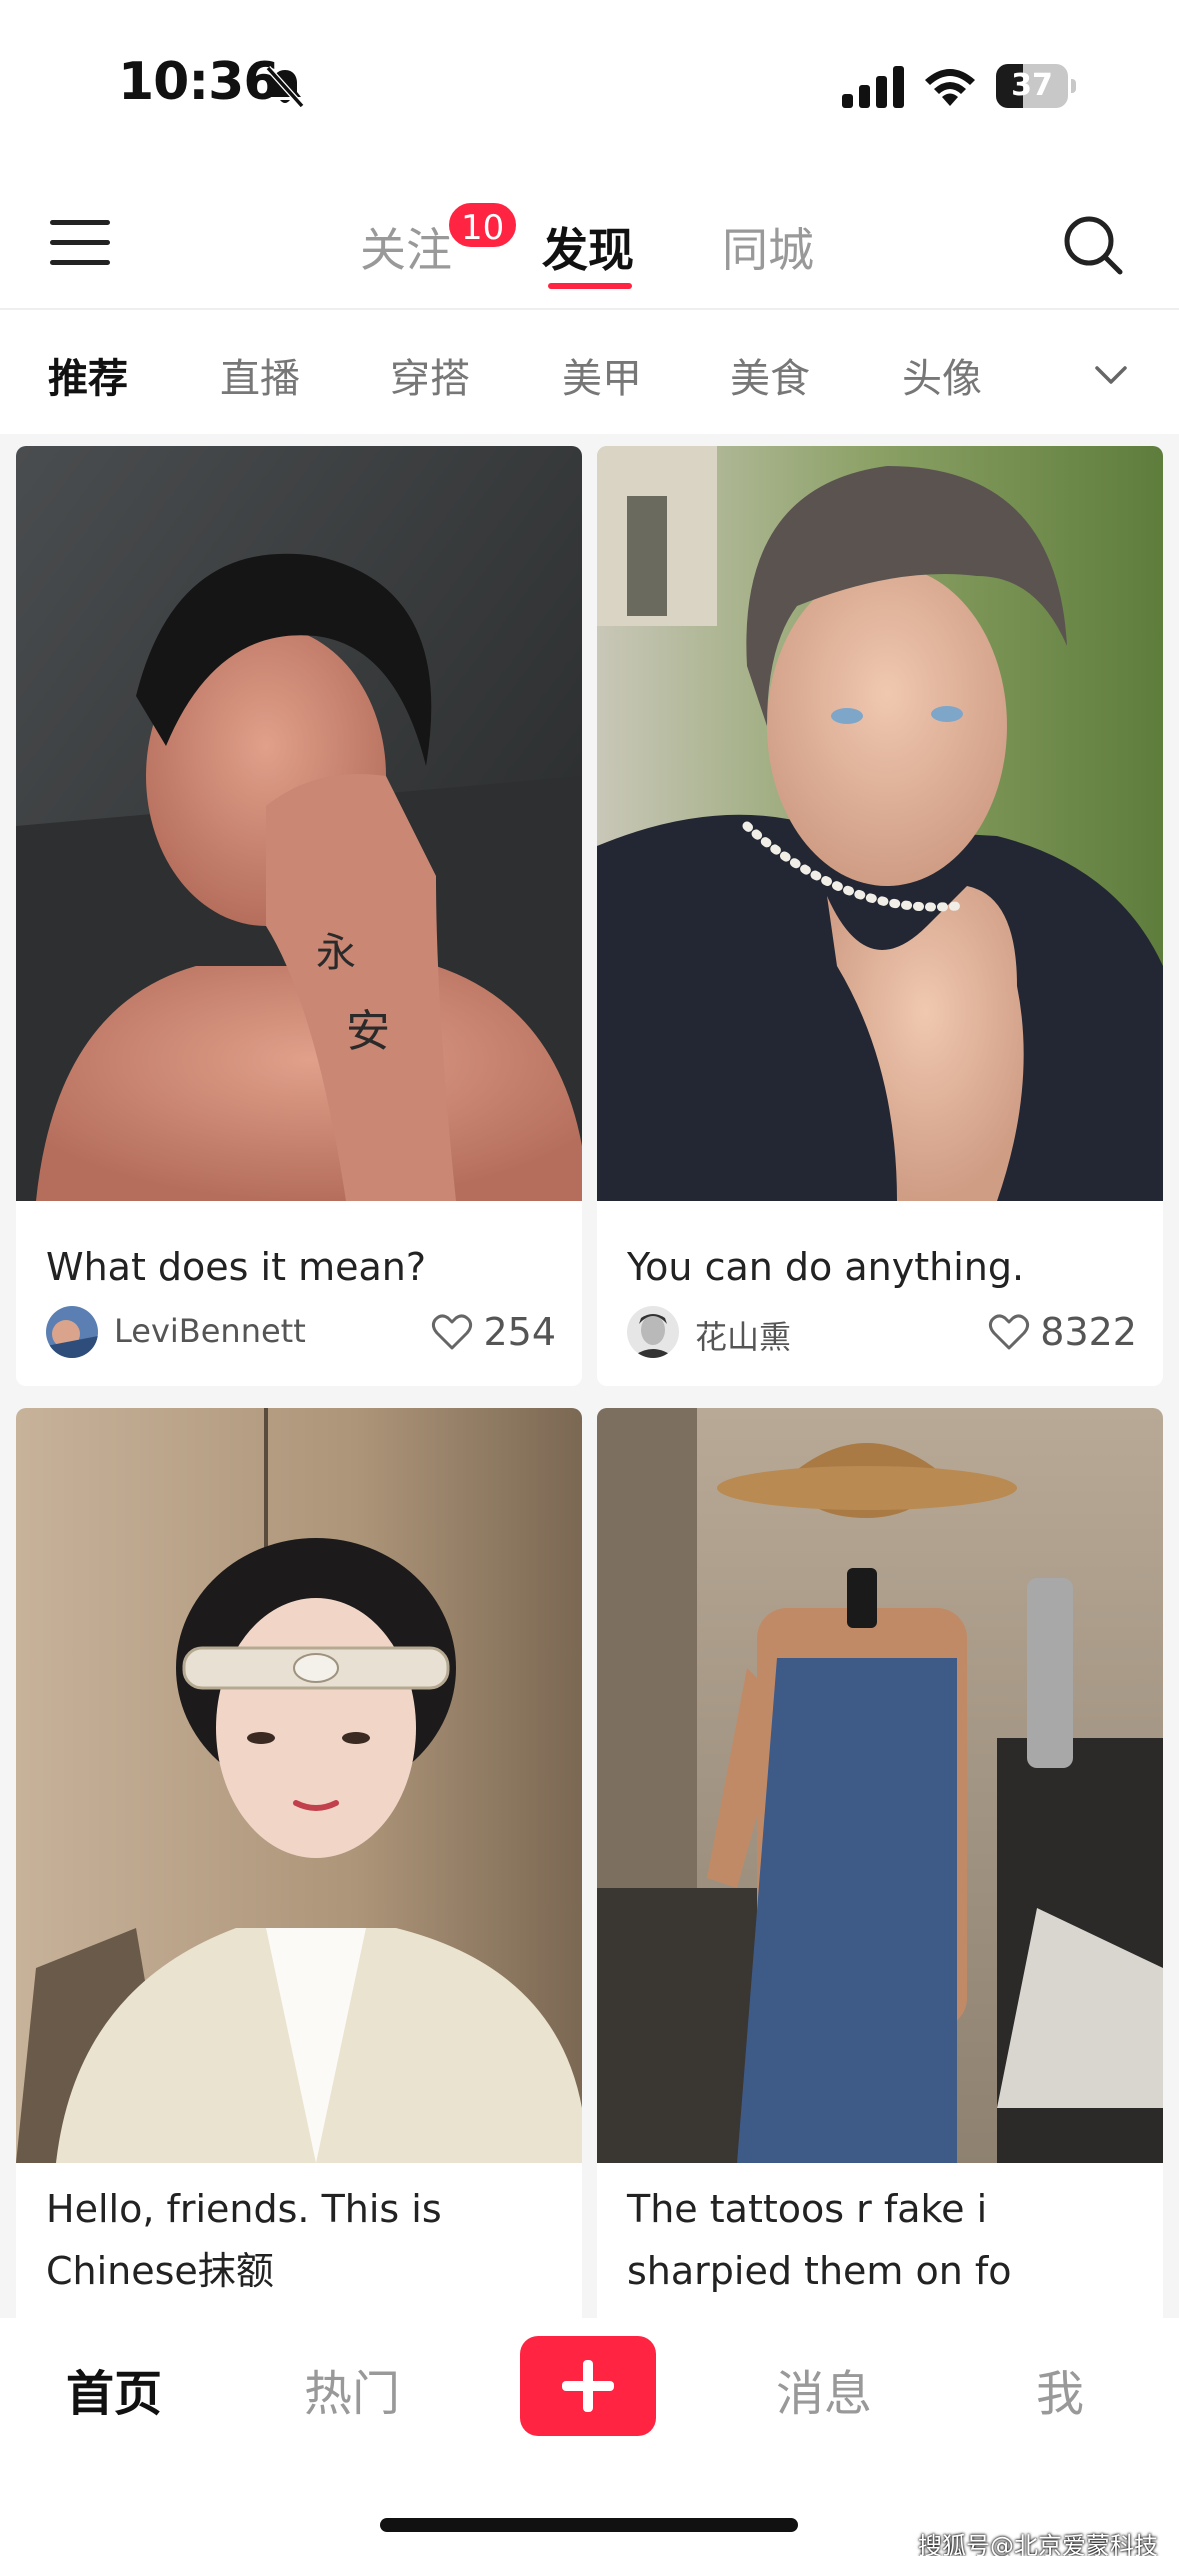 The image size is (1179, 2556). I want to click on post-title-line: Hello, friends. This is, so click(244, 2209).